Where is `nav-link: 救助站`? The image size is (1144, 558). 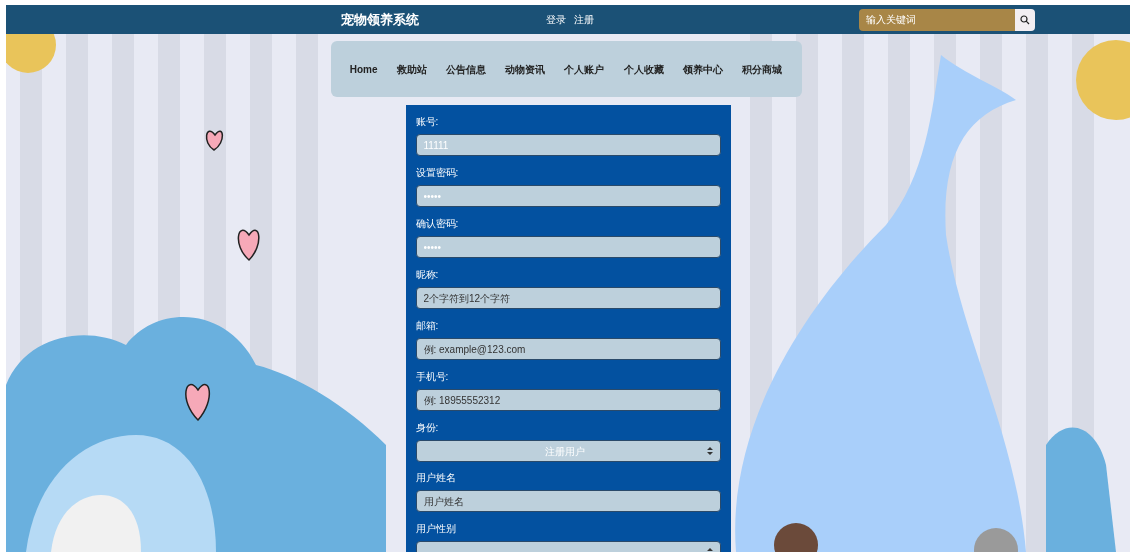
nav-link: 救助站 is located at coordinates (411, 69).